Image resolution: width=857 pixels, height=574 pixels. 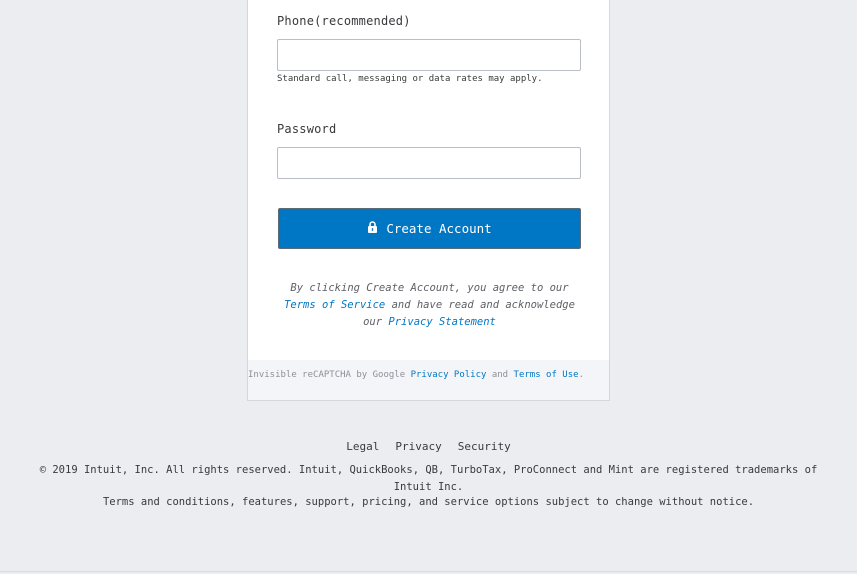 What do you see at coordinates (483, 305) in the screenshot?
I see `agreement-middle: and have read and acknowledge` at bounding box center [483, 305].